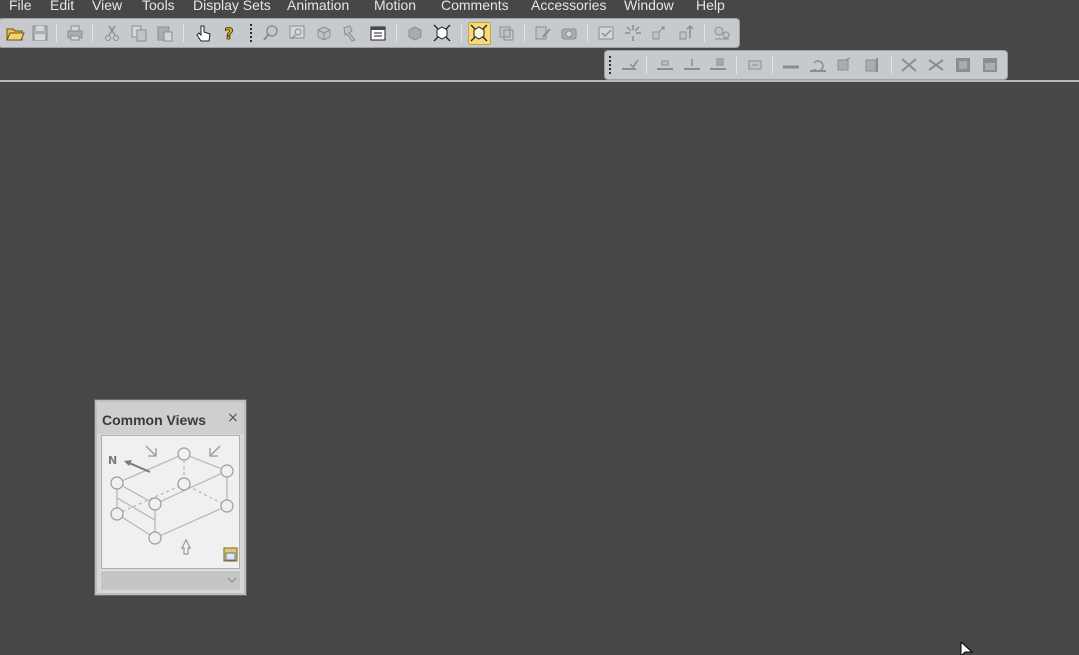 This screenshot has width=1079, height=655. What do you see at coordinates (395, 7) in the screenshot?
I see `menu-motion: Motion` at bounding box center [395, 7].